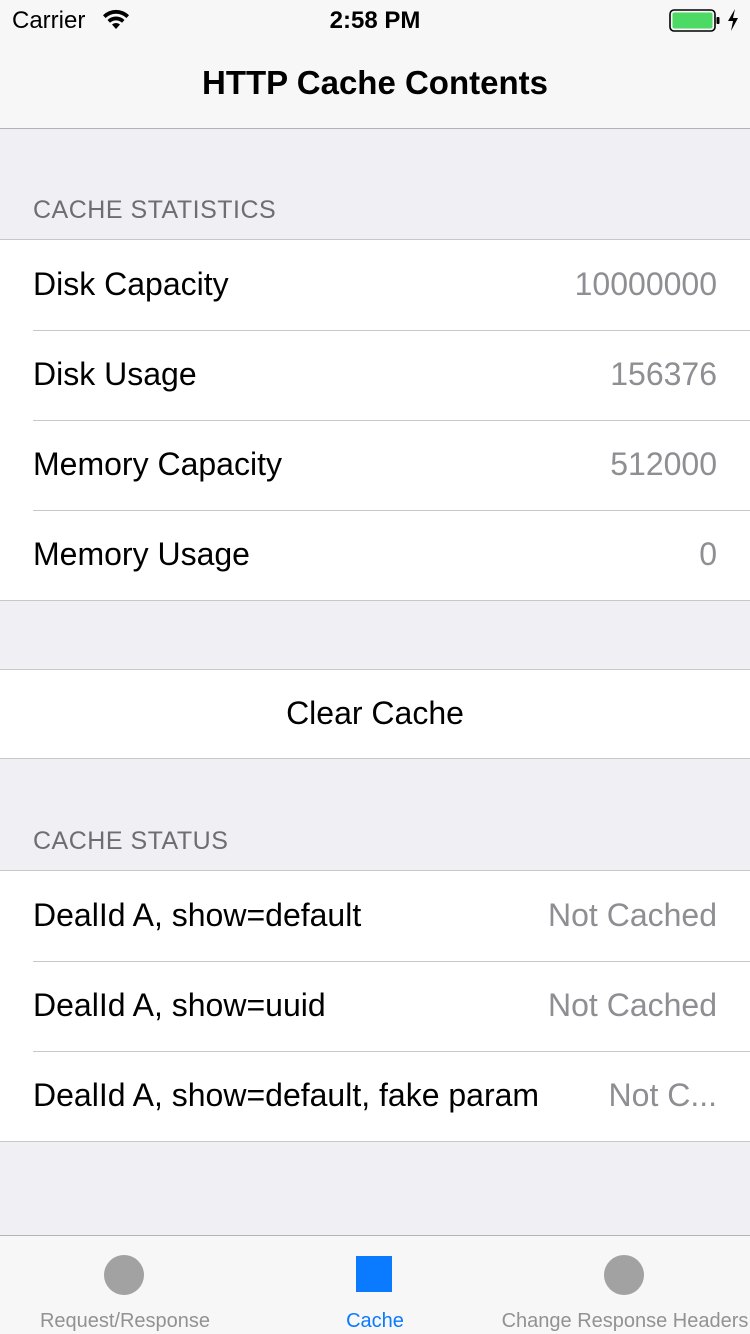 This screenshot has width=750, height=1334. What do you see at coordinates (375, 82) in the screenshot?
I see `page-title: HTTP Cache Contents` at bounding box center [375, 82].